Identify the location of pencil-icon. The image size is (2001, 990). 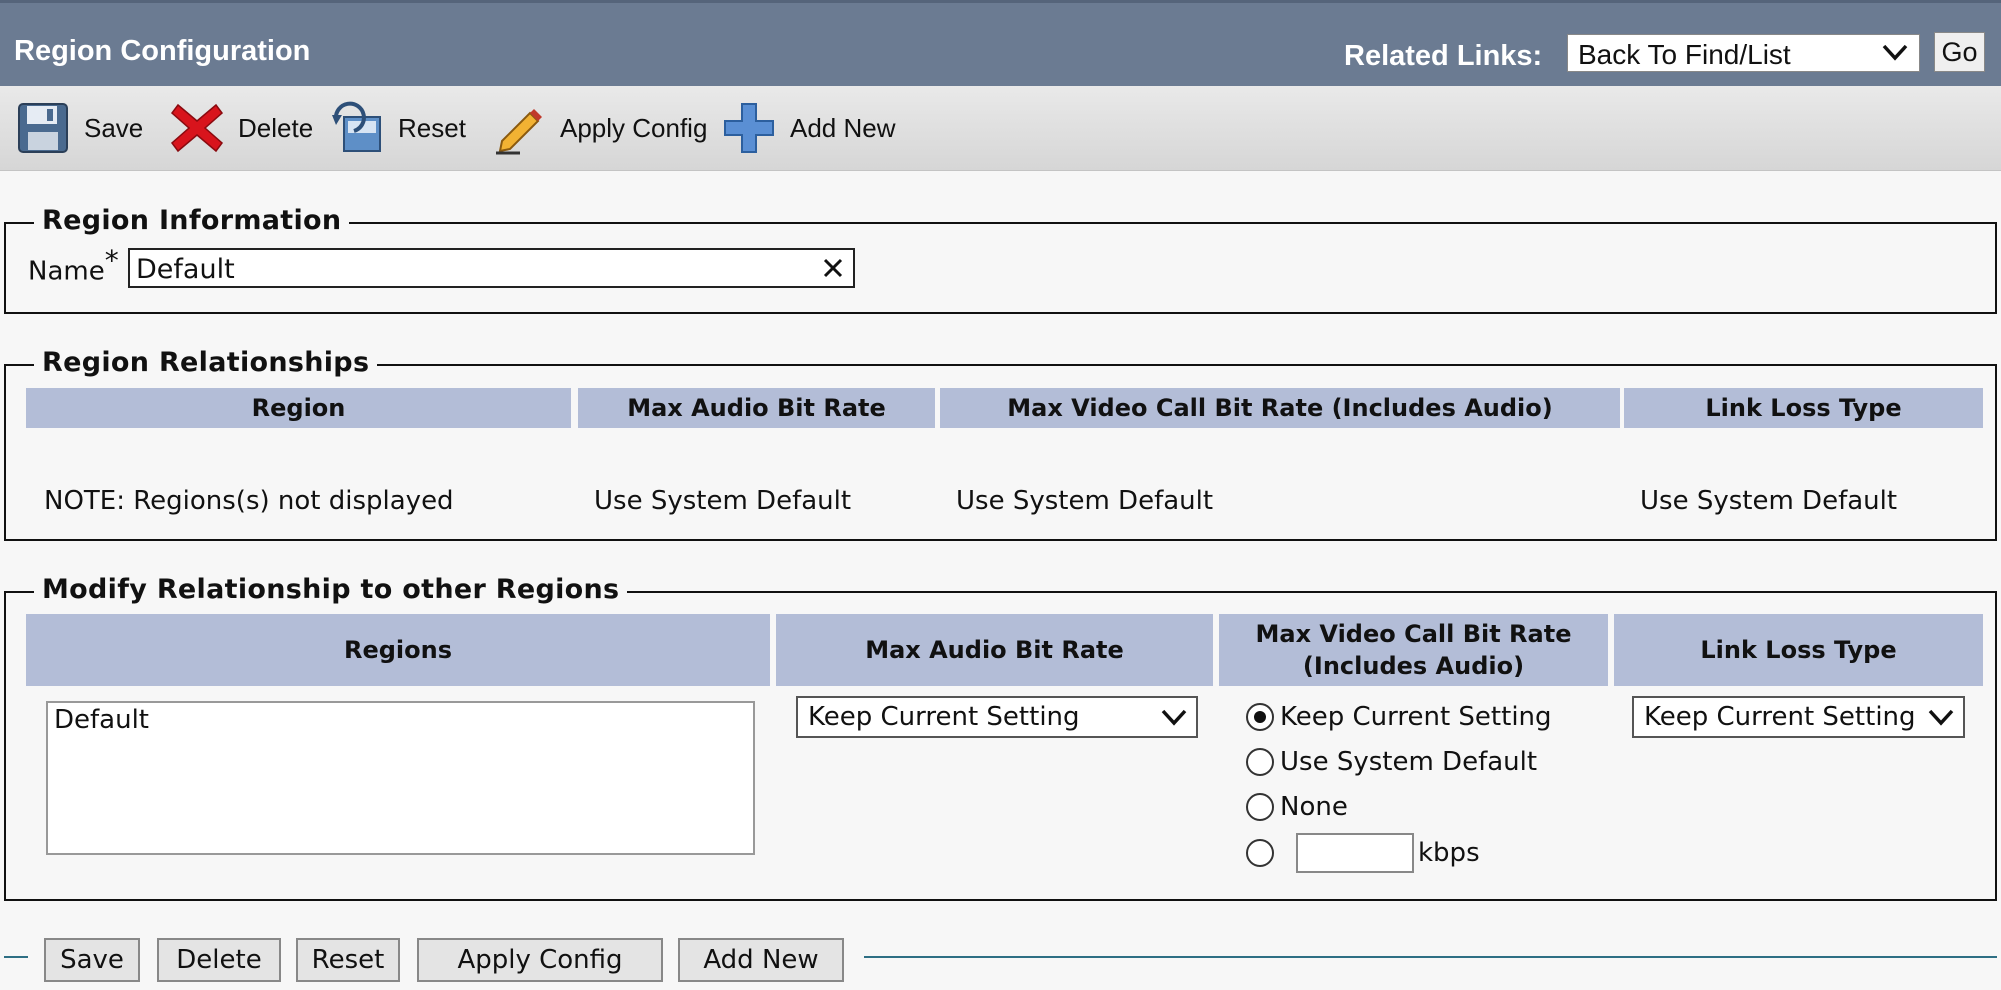
(519, 132).